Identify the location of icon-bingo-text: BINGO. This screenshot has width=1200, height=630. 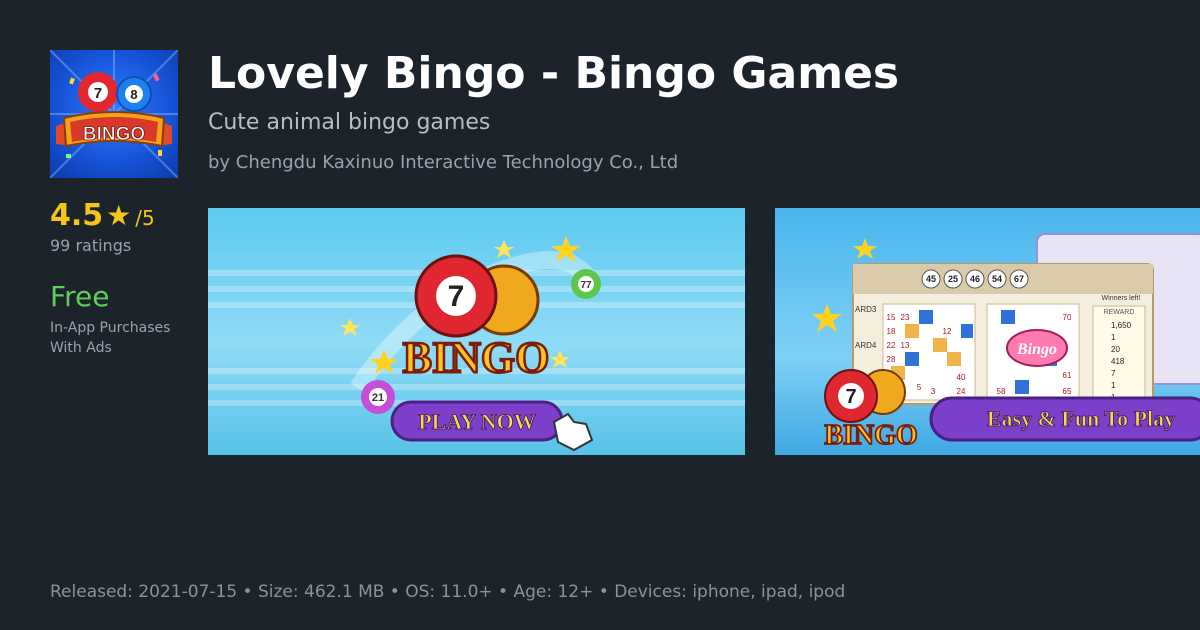
(114, 134).